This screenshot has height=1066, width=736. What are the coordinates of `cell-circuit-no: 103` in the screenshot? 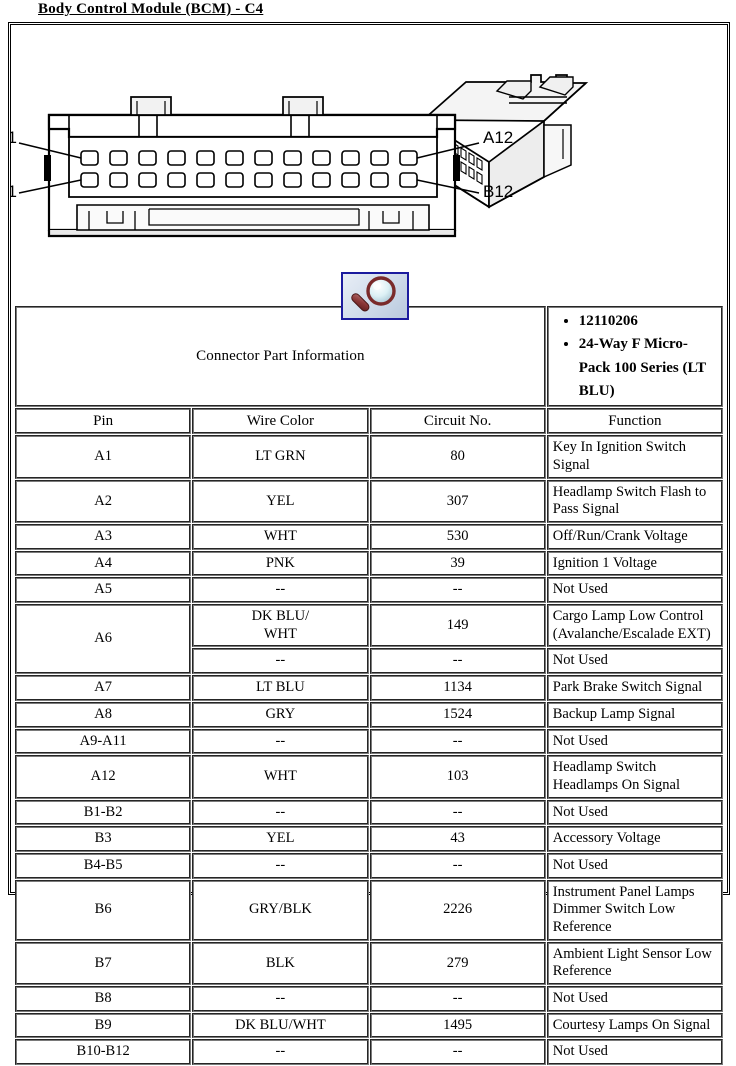 It's located at (457, 777).